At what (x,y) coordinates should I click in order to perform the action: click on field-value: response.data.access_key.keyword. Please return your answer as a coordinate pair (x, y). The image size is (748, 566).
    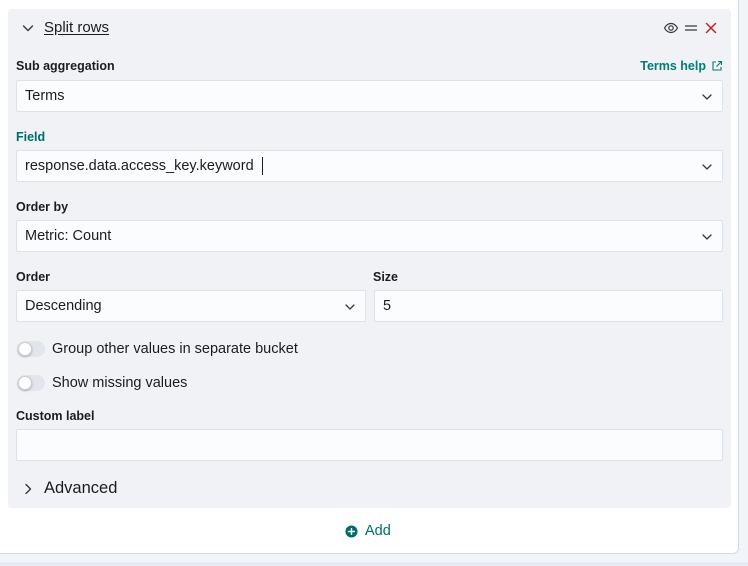
    Looking at the image, I should click on (139, 166).